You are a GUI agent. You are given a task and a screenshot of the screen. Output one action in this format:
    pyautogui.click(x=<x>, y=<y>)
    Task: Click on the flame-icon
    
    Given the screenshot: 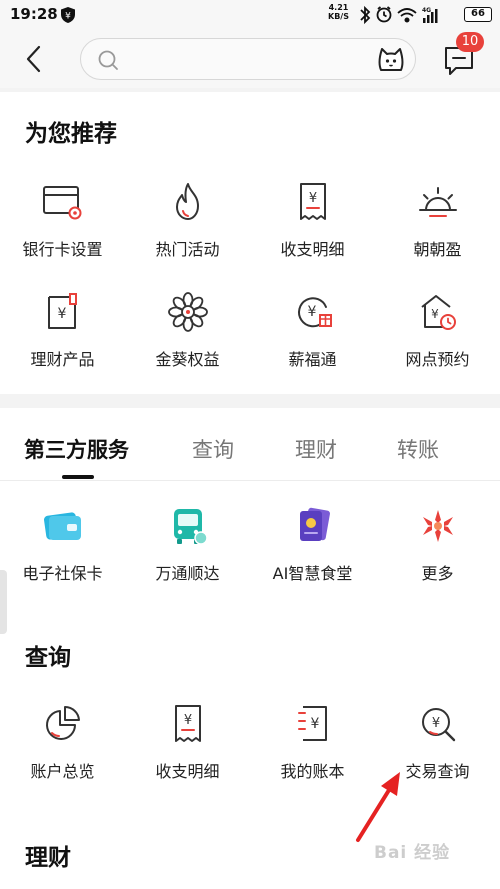 What is the action you would take?
    pyautogui.click(x=187, y=201)
    